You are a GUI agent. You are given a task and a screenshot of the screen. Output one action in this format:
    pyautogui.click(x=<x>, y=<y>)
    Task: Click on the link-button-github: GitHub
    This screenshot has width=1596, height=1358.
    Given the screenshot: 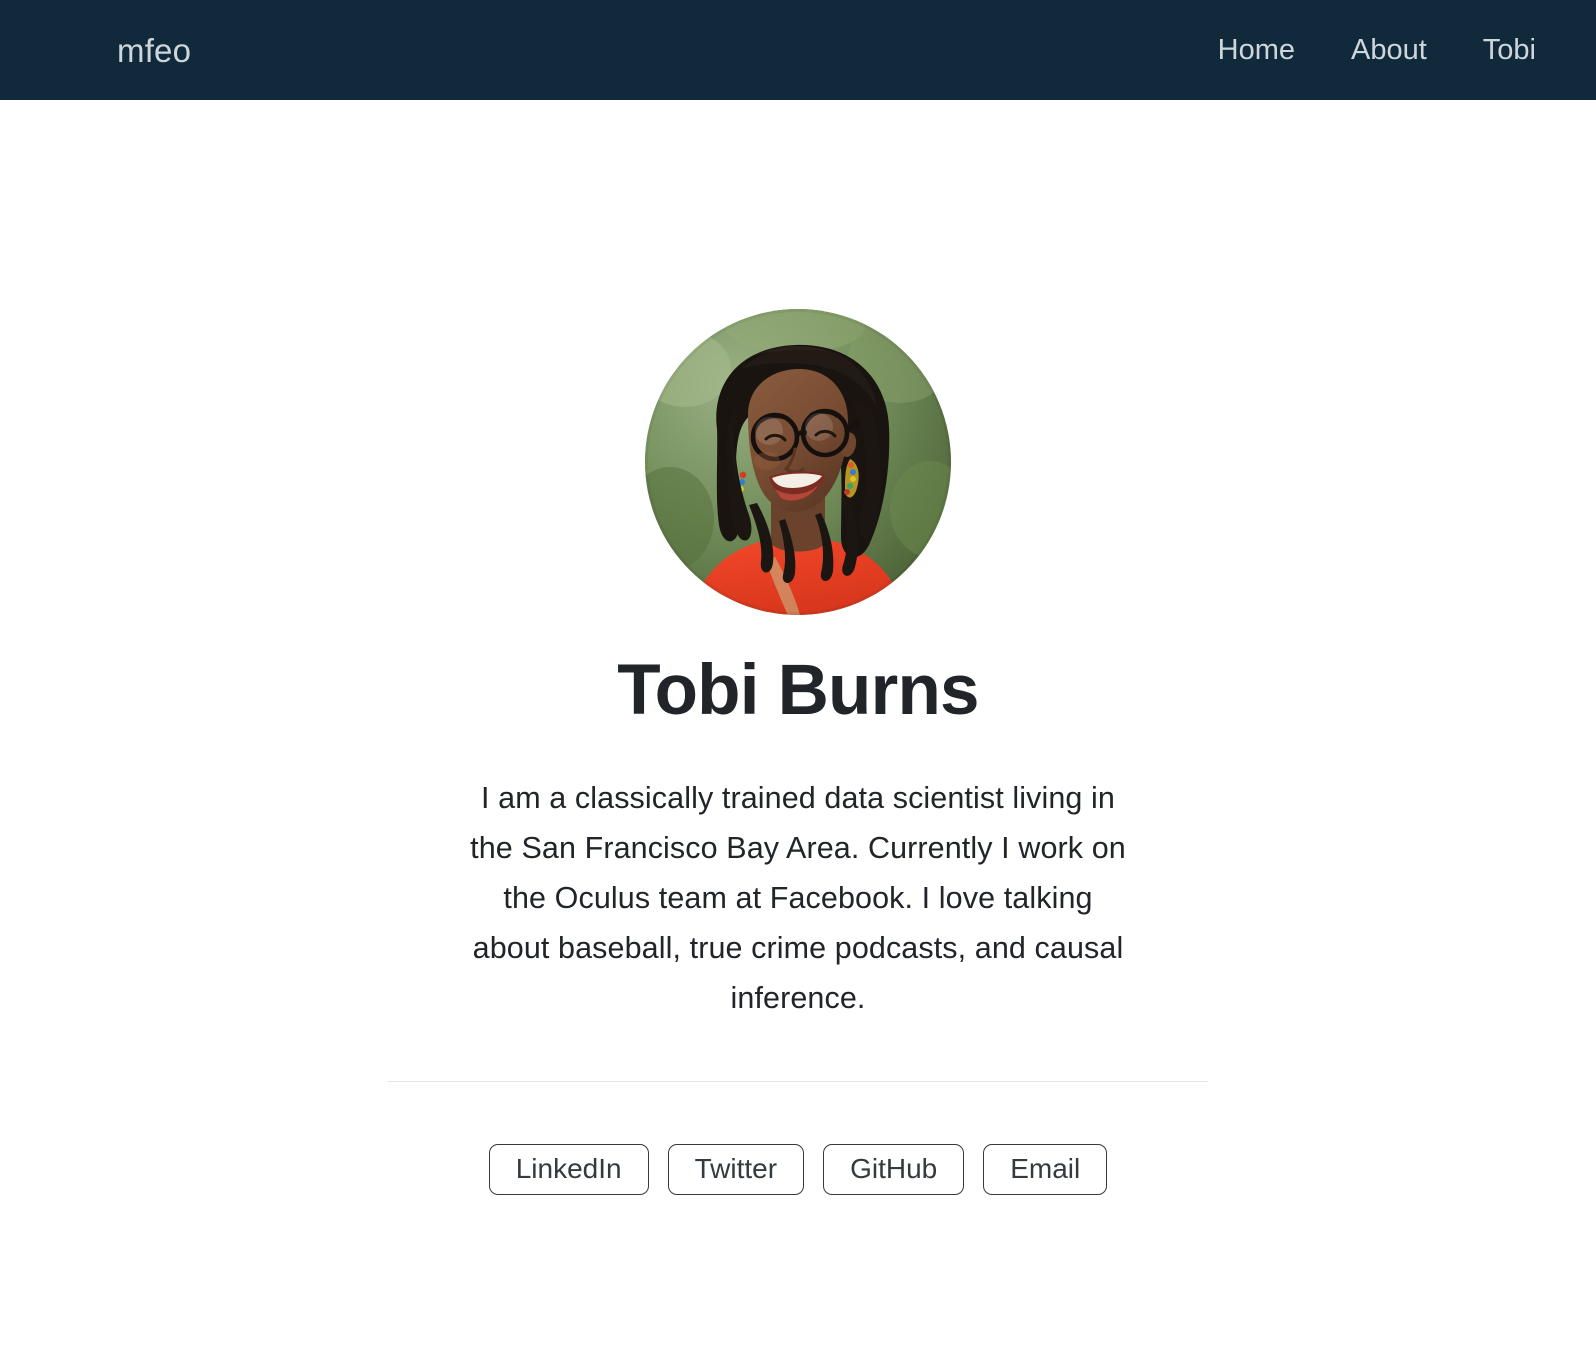 What is the action you would take?
    pyautogui.click(x=894, y=1169)
    